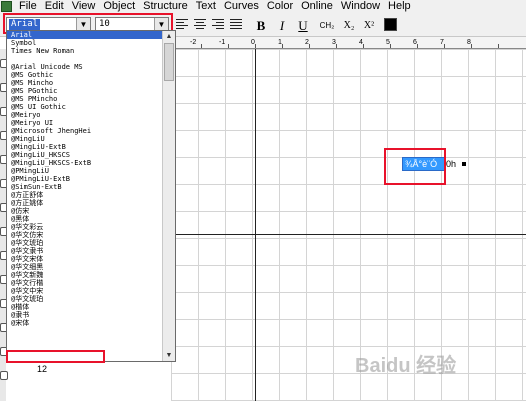 The image size is (526, 401). Describe the element at coordinates (28, 6) in the screenshot. I see `menu-file: File` at that location.